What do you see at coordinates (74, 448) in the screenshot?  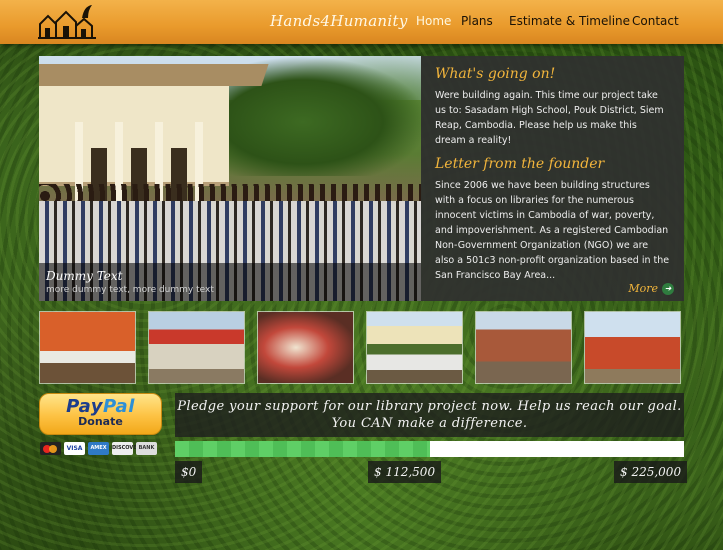 I see `visa-icon: VISA` at bounding box center [74, 448].